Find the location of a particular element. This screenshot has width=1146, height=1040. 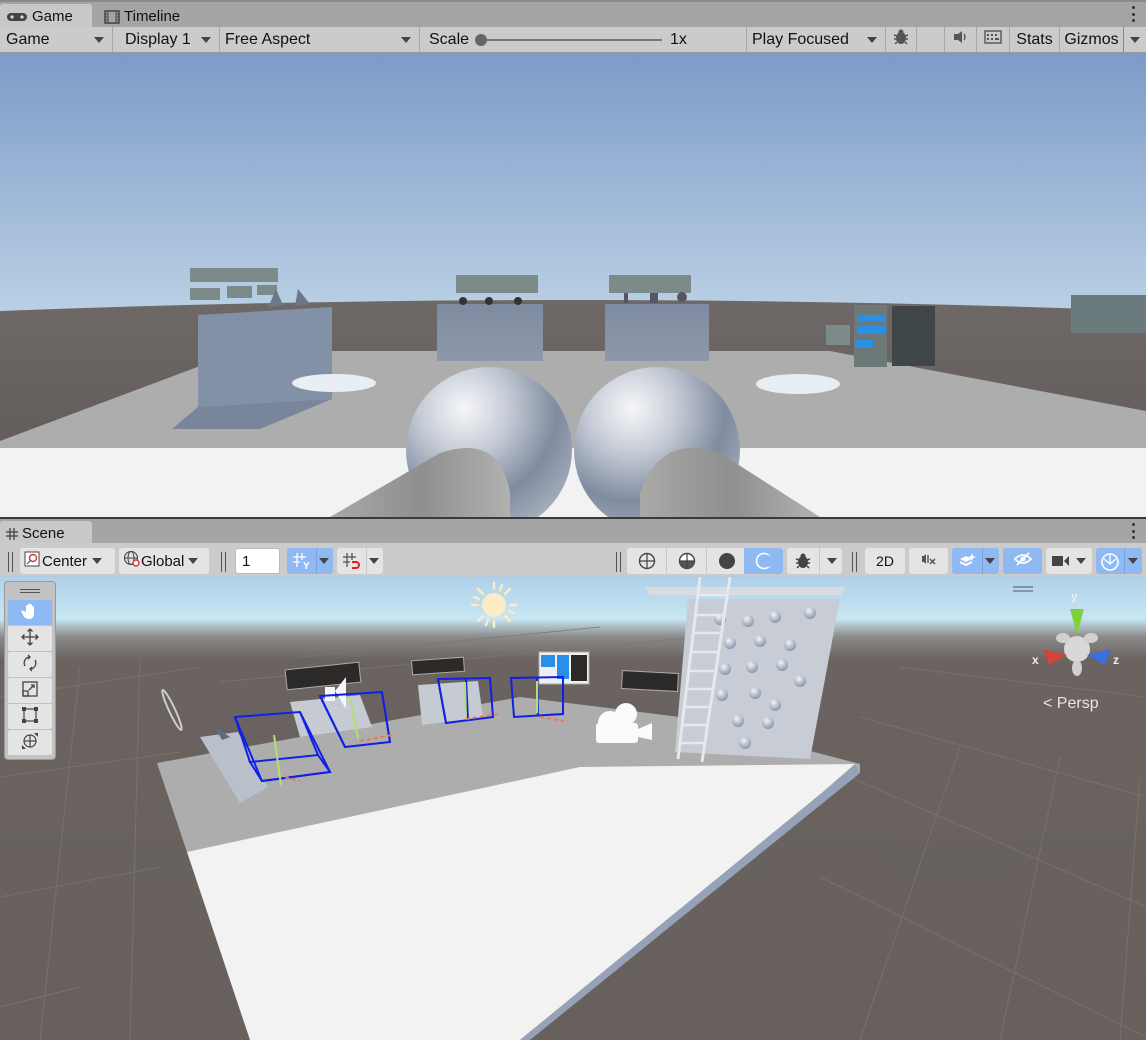

hand-tool is located at coordinates (30, 612).